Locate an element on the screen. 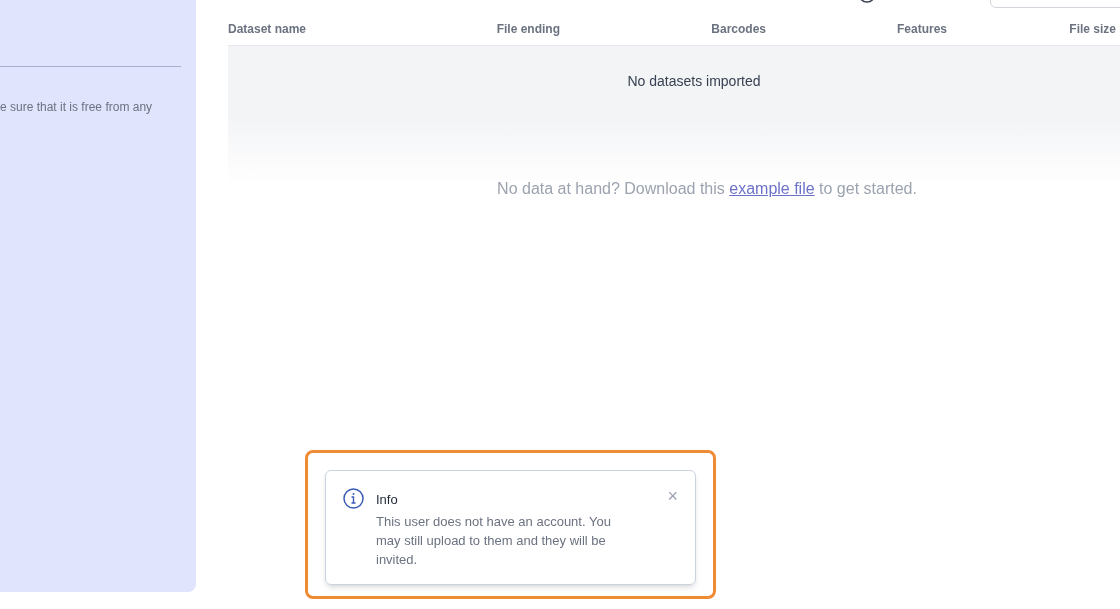  info-icon is located at coordinates (353, 498).